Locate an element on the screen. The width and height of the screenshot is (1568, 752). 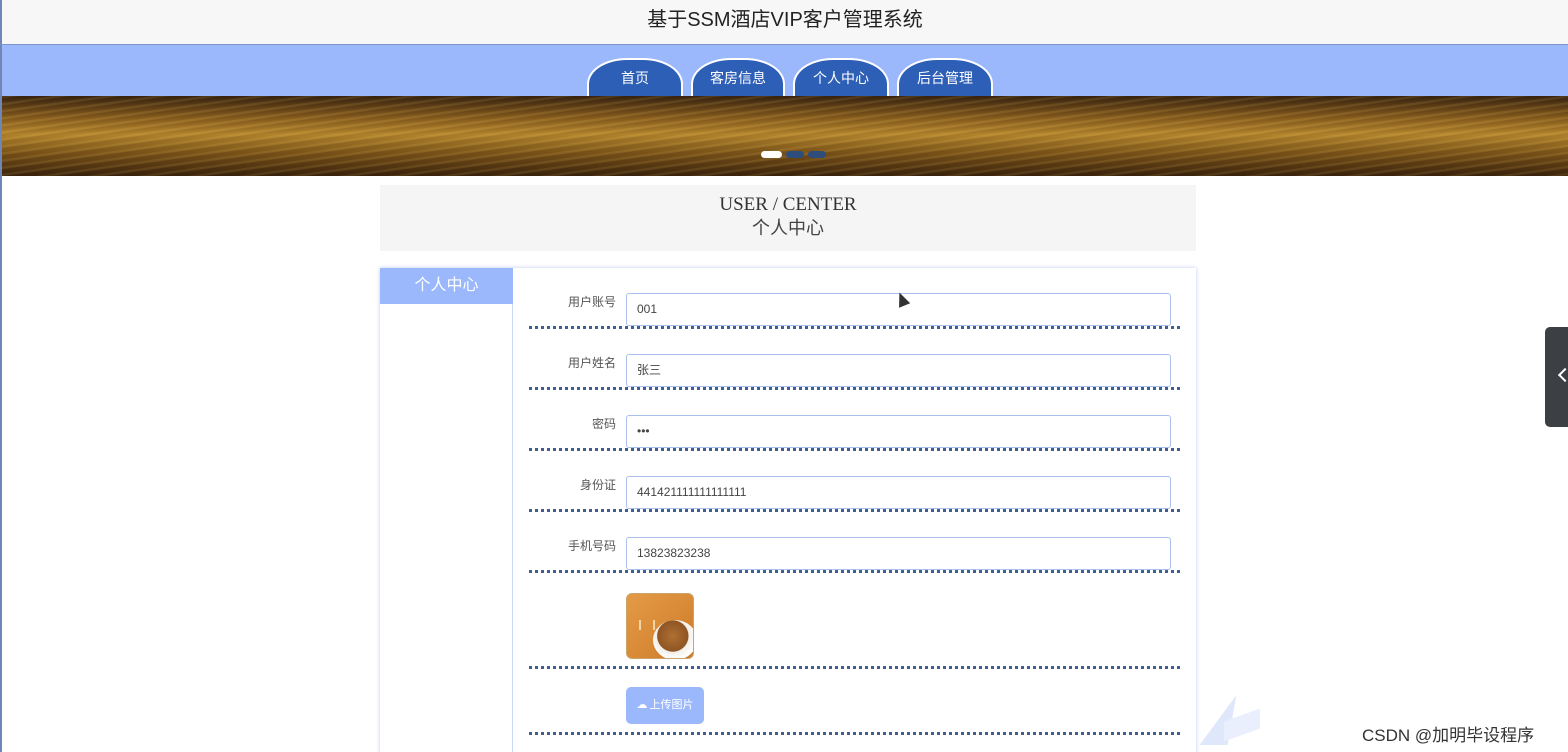
section-title-cn: 个人中心 is located at coordinates (788, 228).